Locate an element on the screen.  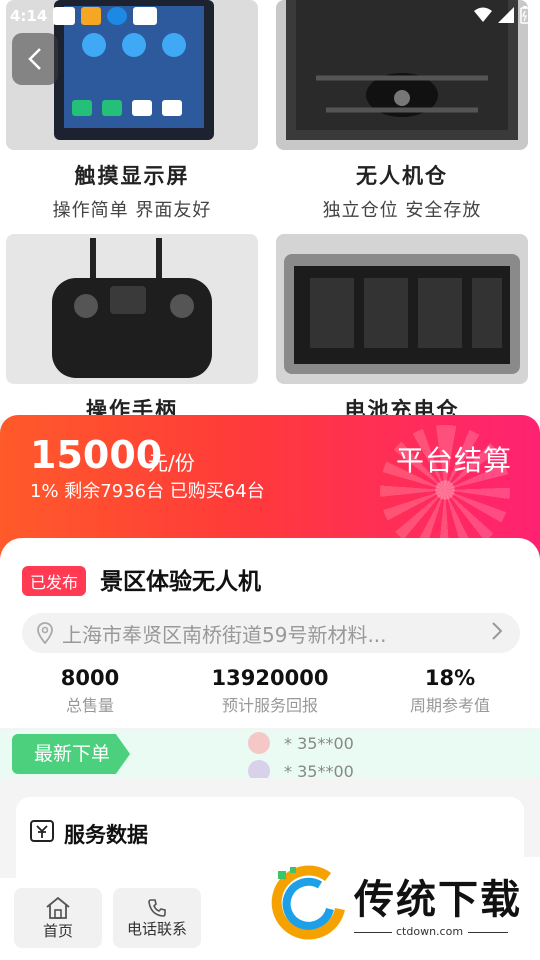
signal-icon is located at coordinates (506, 15).